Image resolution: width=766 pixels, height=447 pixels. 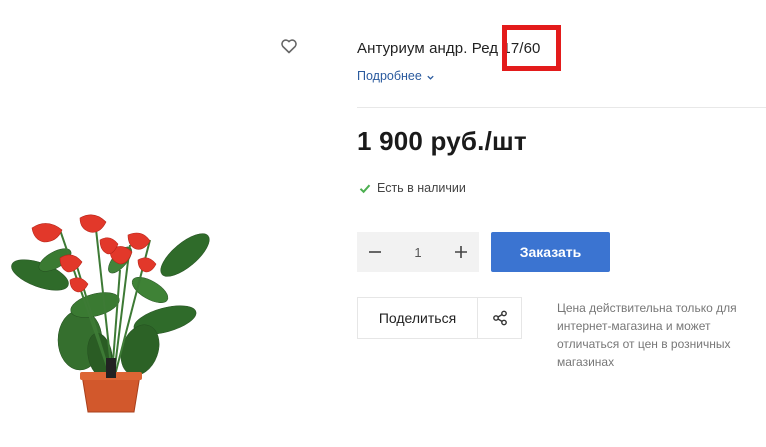 I want to click on share-group: Поделиться, so click(x=439, y=318).